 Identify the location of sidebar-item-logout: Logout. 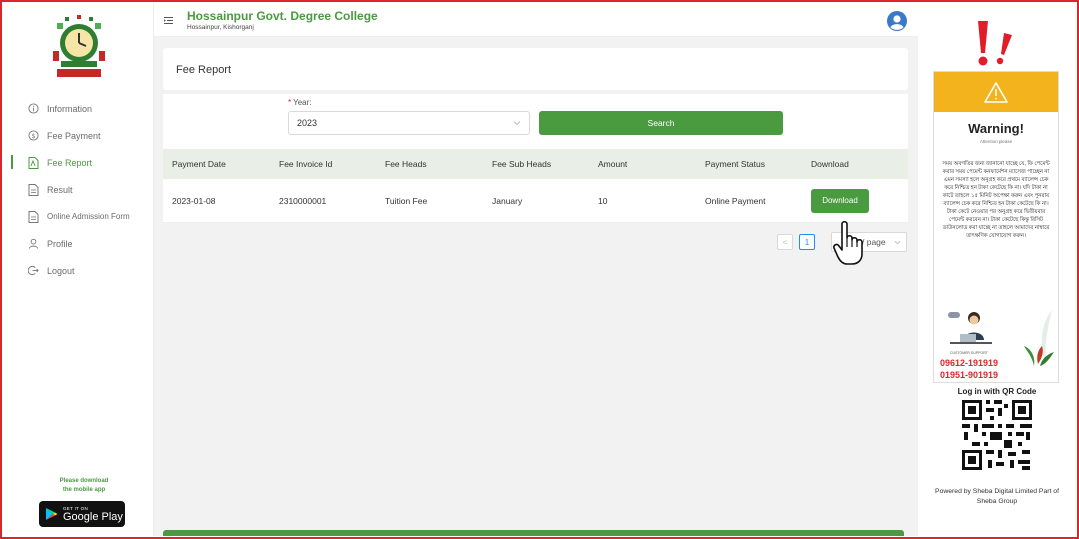
(78, 270).